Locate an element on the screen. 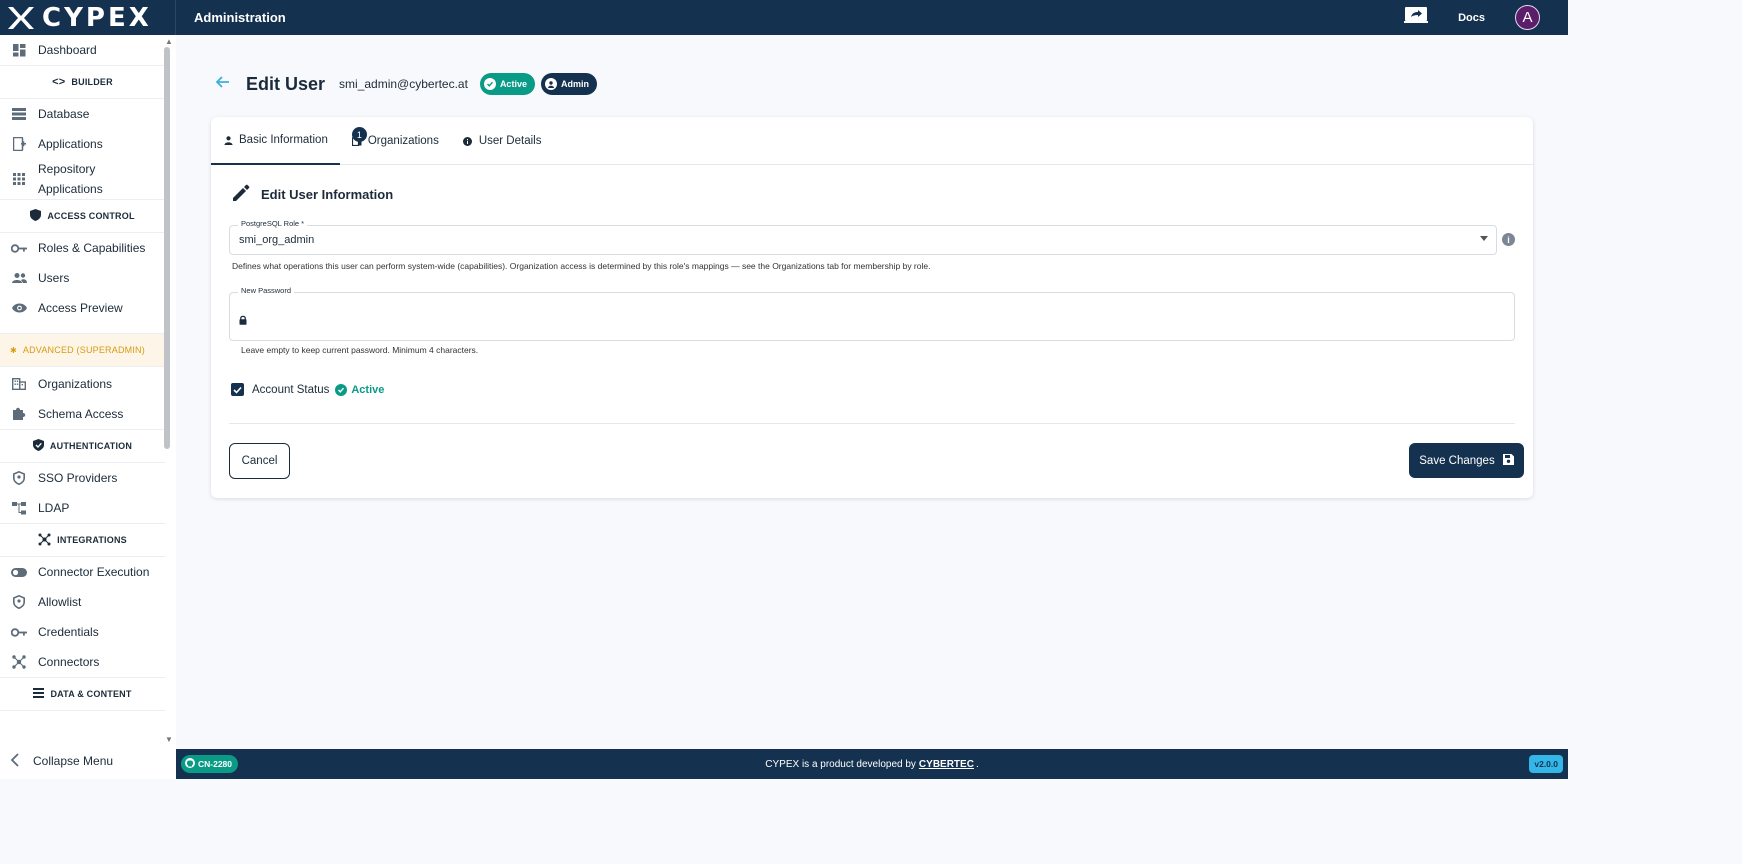  postgresql-role-select: PostgreSQL Role * smi_org_admin is located at coordinates (863, 237).